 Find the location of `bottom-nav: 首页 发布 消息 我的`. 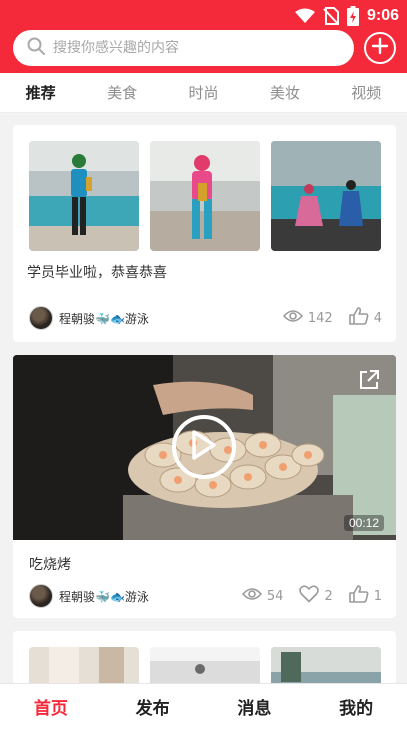

bottom-nav: 首页 发布 消息 我的 is located at coordinates (203, 706).